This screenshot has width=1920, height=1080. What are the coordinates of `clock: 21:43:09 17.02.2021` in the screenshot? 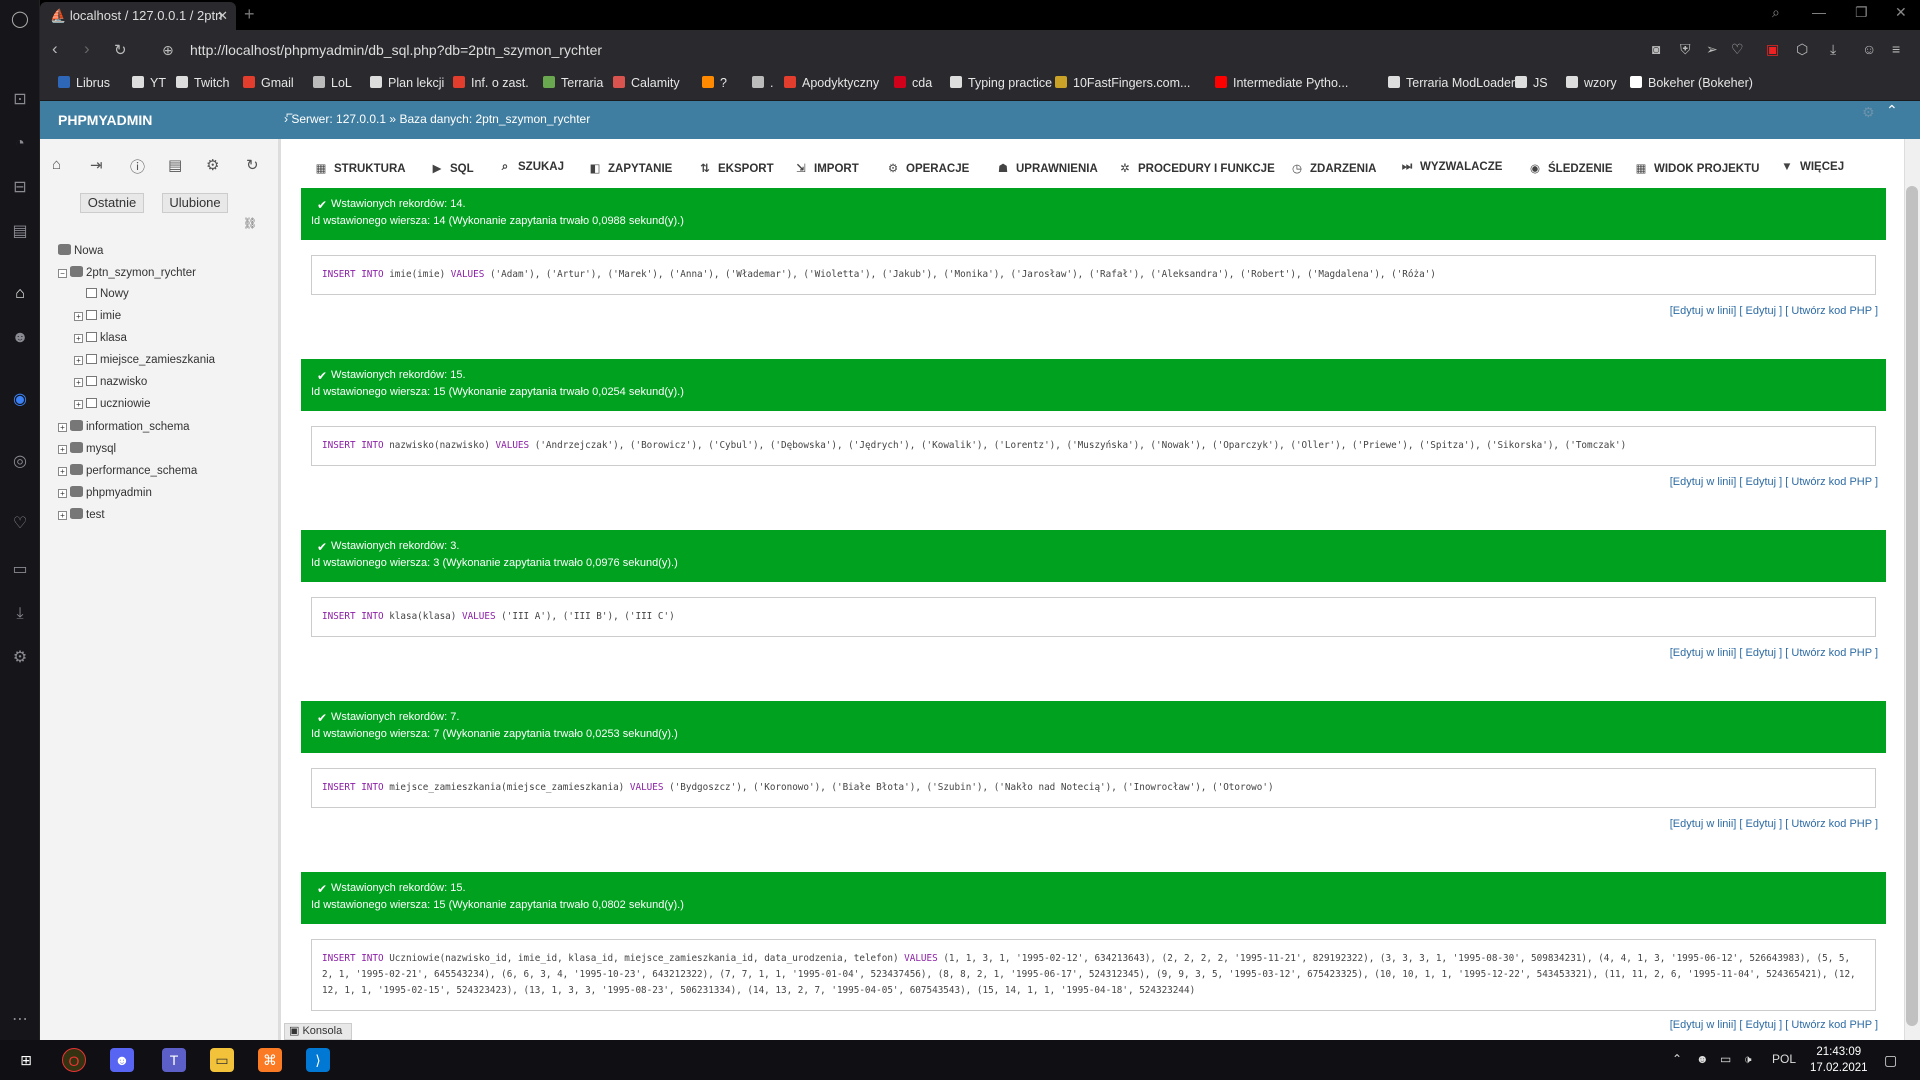 It's located at (1839, 1060).